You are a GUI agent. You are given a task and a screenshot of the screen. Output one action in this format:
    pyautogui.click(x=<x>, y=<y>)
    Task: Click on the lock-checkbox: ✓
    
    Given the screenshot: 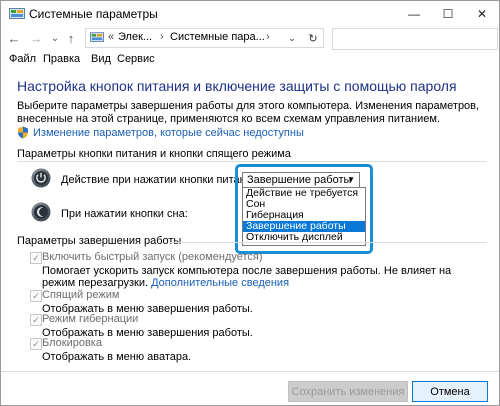 What is the action you would take?
    pyautogui.click(x=36, y=344)
    